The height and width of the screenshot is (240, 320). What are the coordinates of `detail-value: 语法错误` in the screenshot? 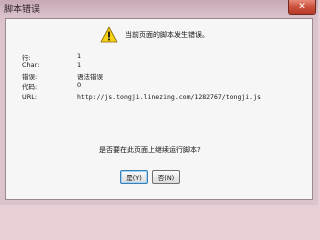 It's located at (90, 77).